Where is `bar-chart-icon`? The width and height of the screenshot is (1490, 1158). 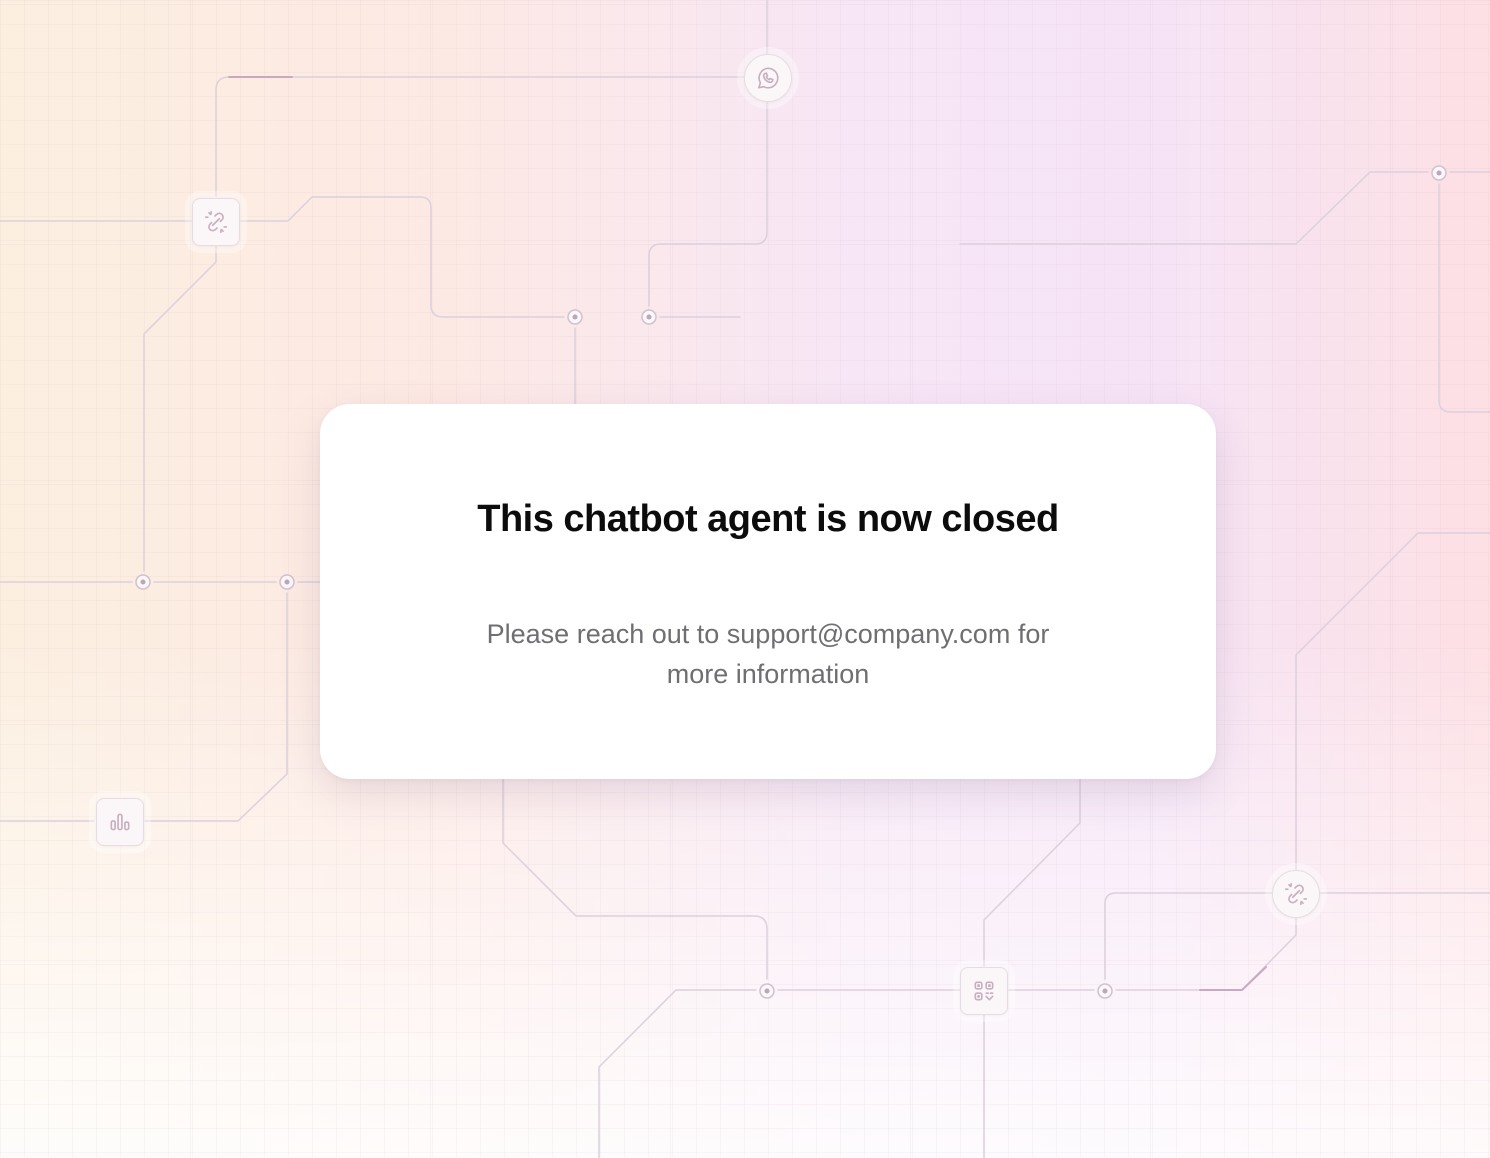 bar-chart-icon is located at coordinates (120, 822).